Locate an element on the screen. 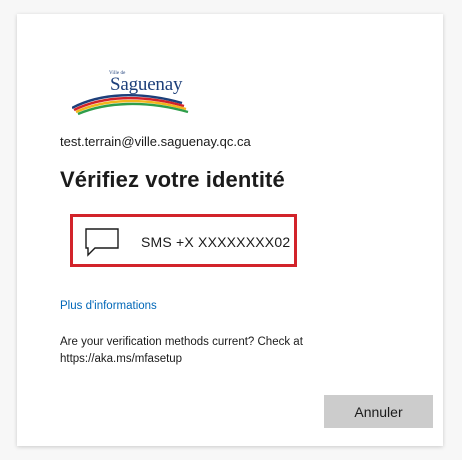  sms-method-option: SMS +X XXXXXXXX02 is located at coordinates (183, 240).